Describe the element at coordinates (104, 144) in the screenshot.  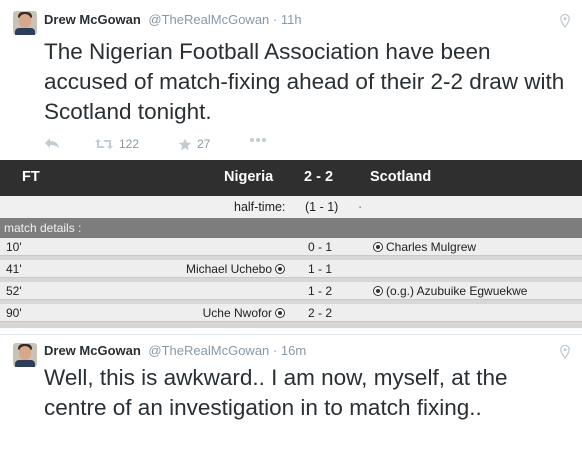
I see `retweet-icon` at that location.